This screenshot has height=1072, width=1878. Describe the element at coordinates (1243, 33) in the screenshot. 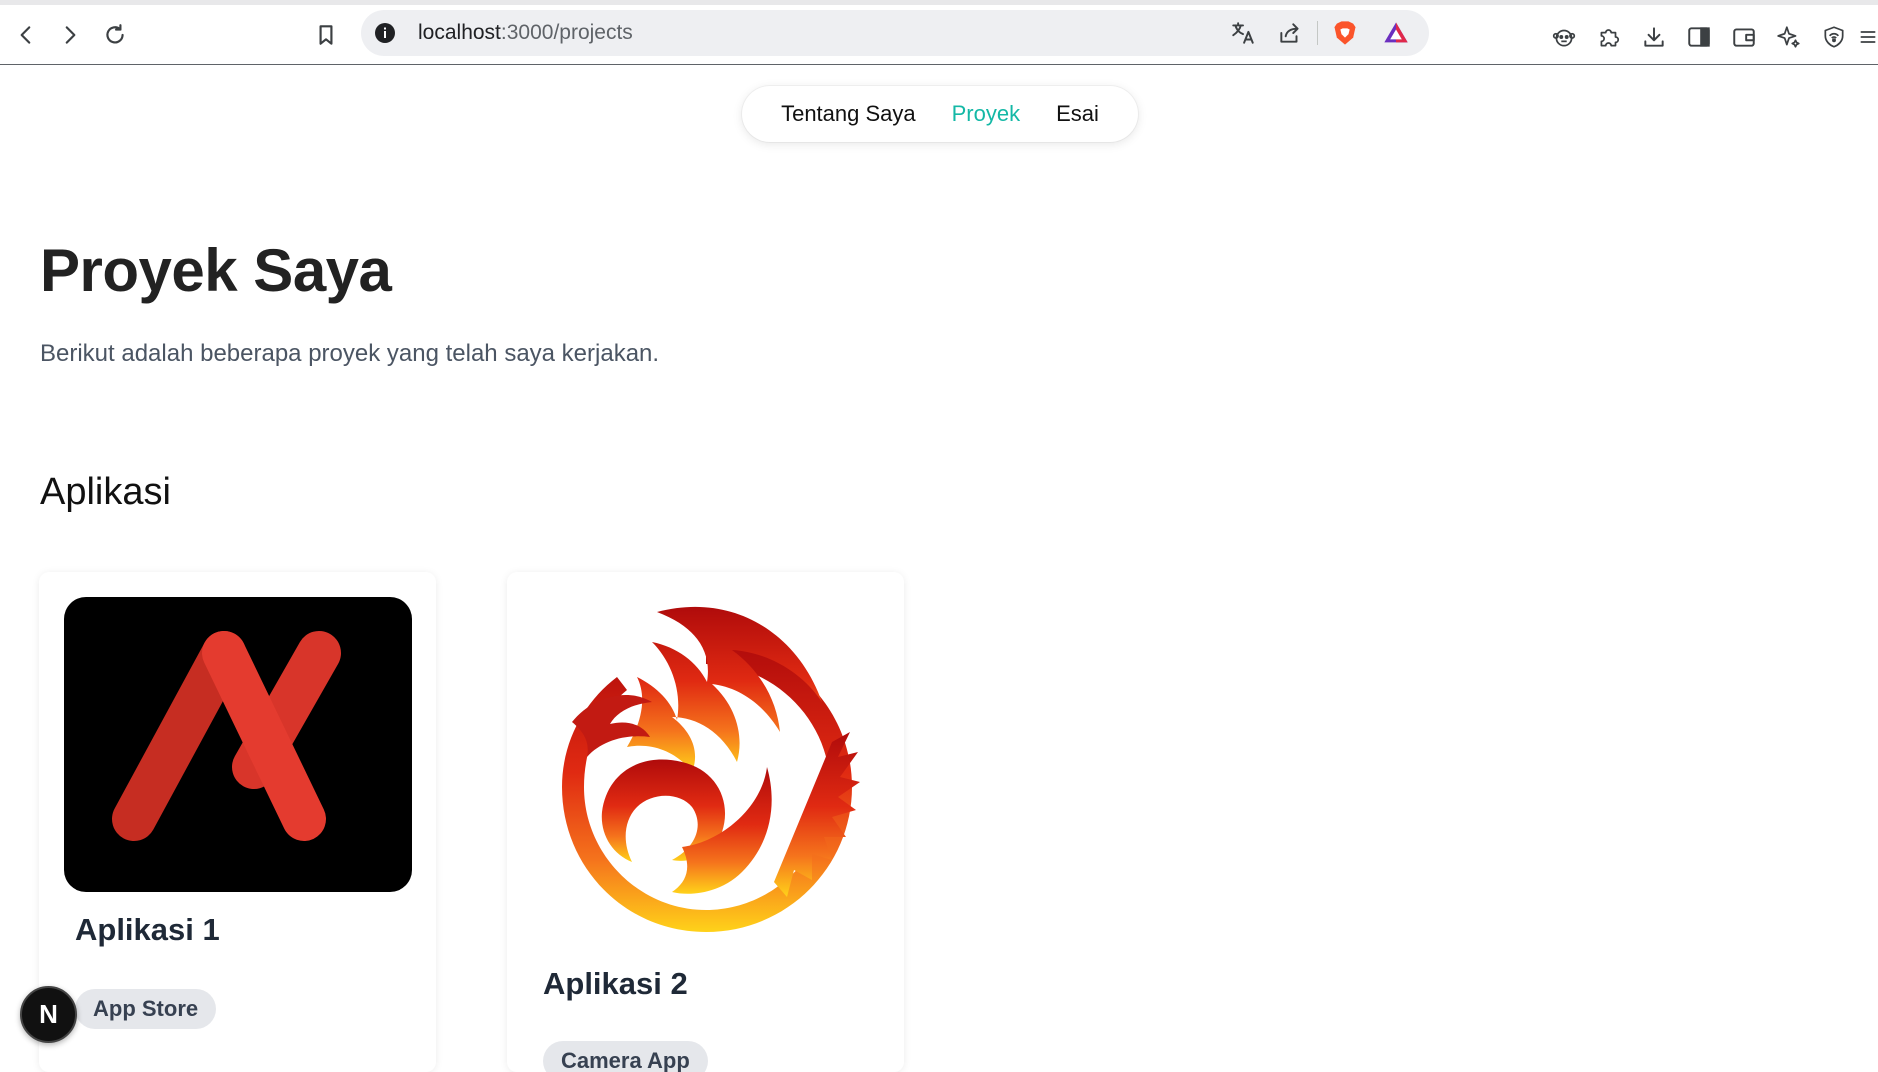

I see `translate-icon` at that location.